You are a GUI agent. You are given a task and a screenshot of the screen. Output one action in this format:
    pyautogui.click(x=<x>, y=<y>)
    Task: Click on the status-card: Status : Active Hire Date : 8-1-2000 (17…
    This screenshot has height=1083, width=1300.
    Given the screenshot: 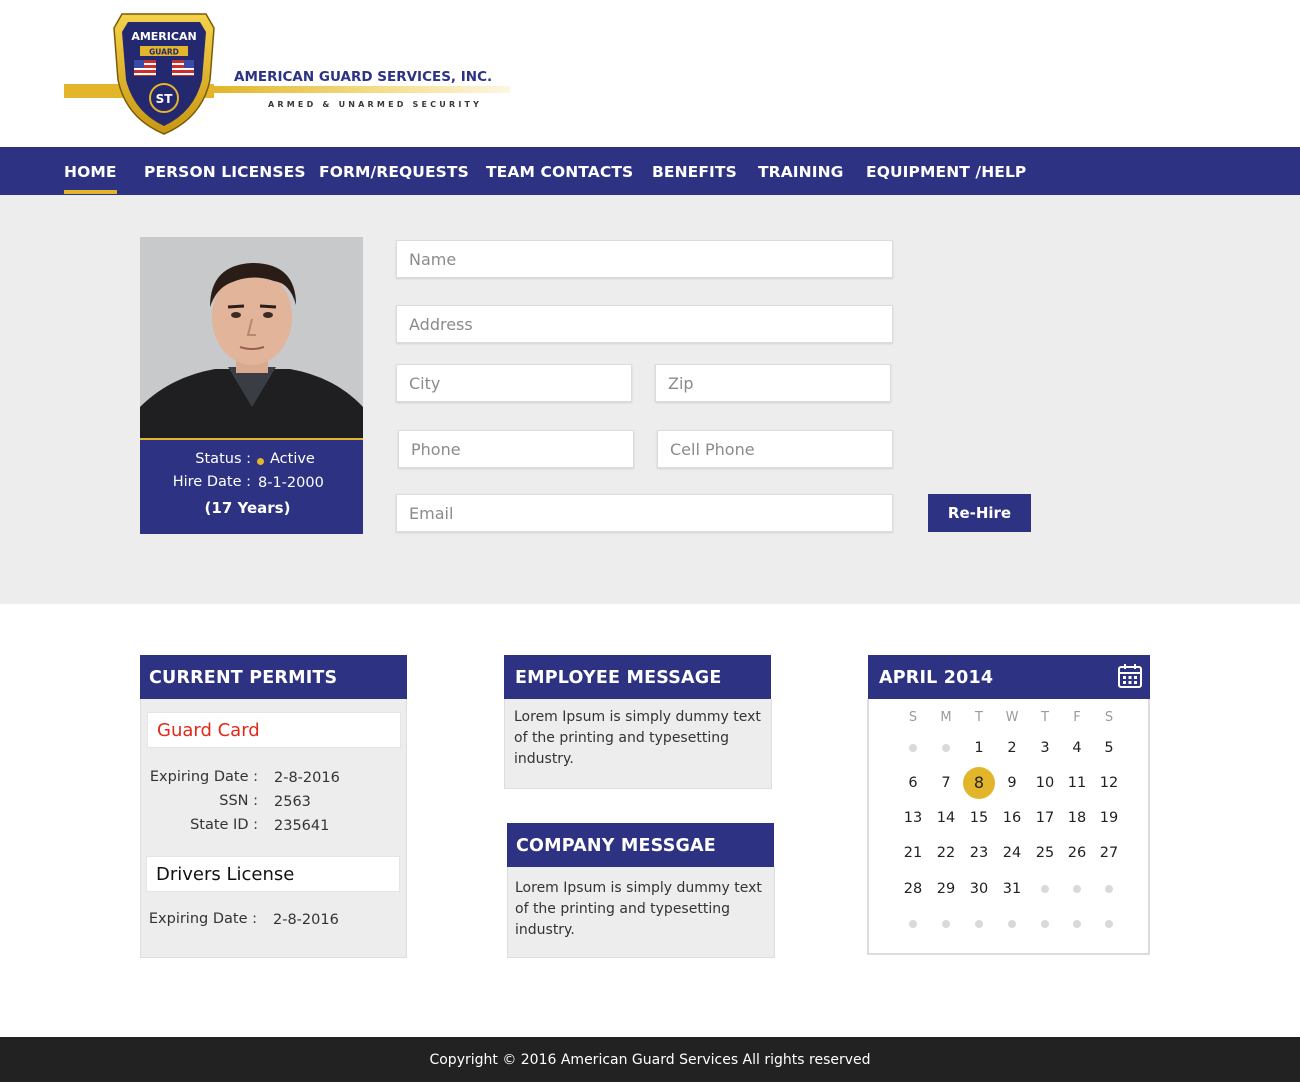 What is the action you would take?
    pyautogui.click(x=251, y=487)
    